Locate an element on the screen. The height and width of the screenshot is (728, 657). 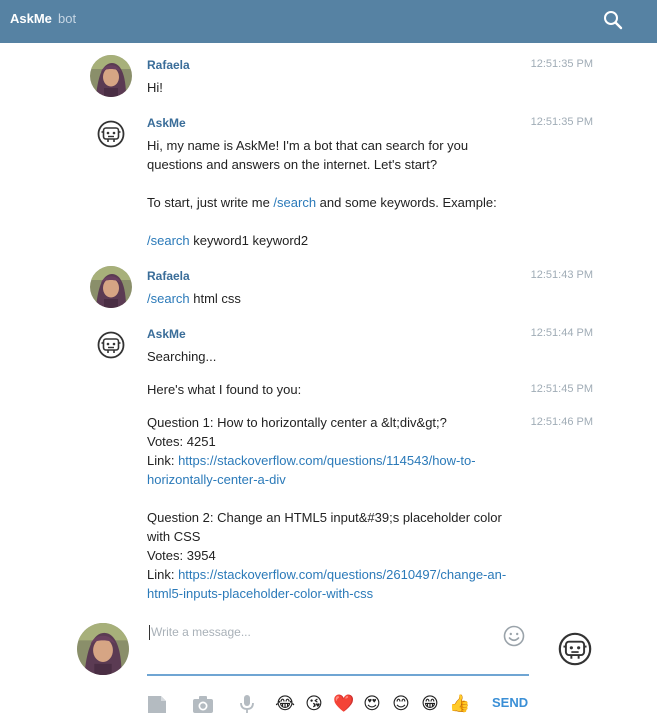
emoji-button: 😍 is located at coordinates (372, 704).